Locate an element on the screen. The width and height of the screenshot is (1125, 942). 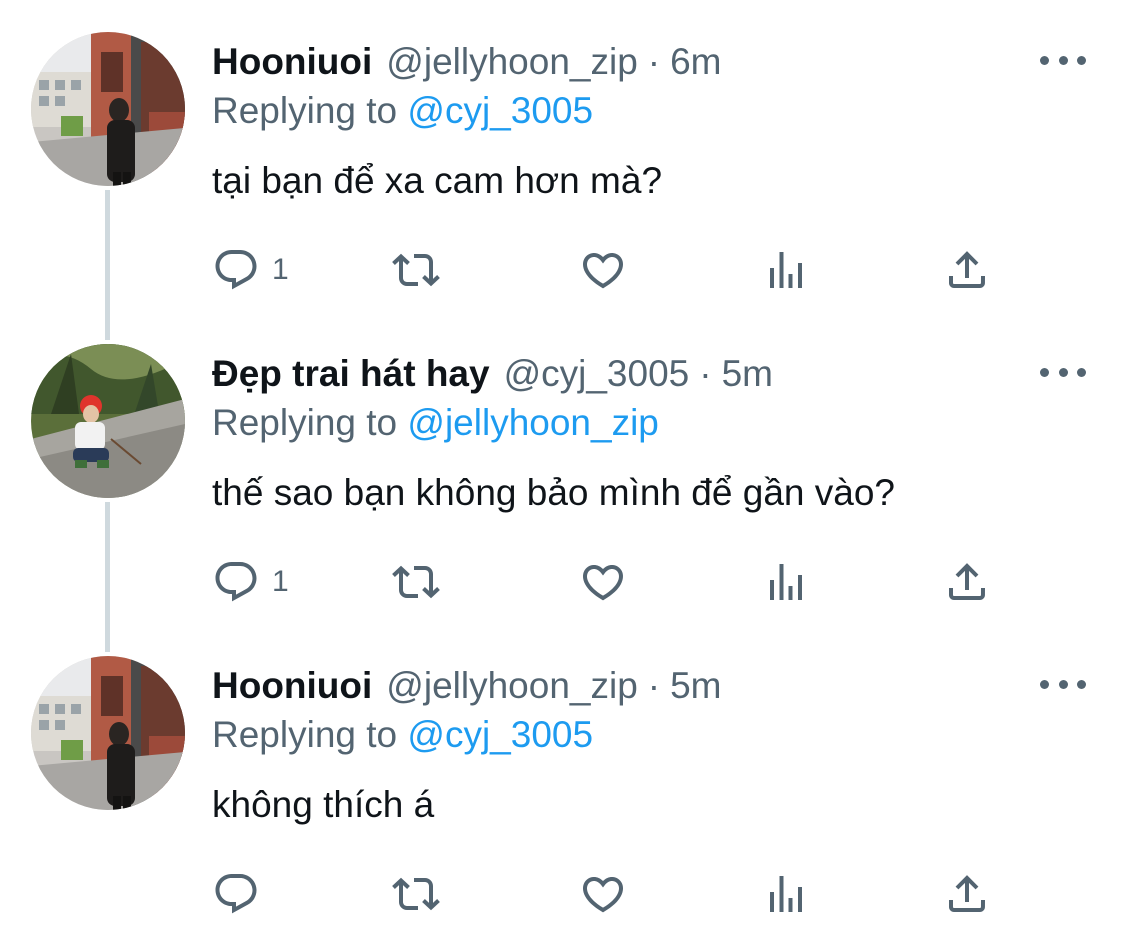
tweet-header: Hooniuoi @jellyhoon_zip · 6m is located at coordinates (467, 62).